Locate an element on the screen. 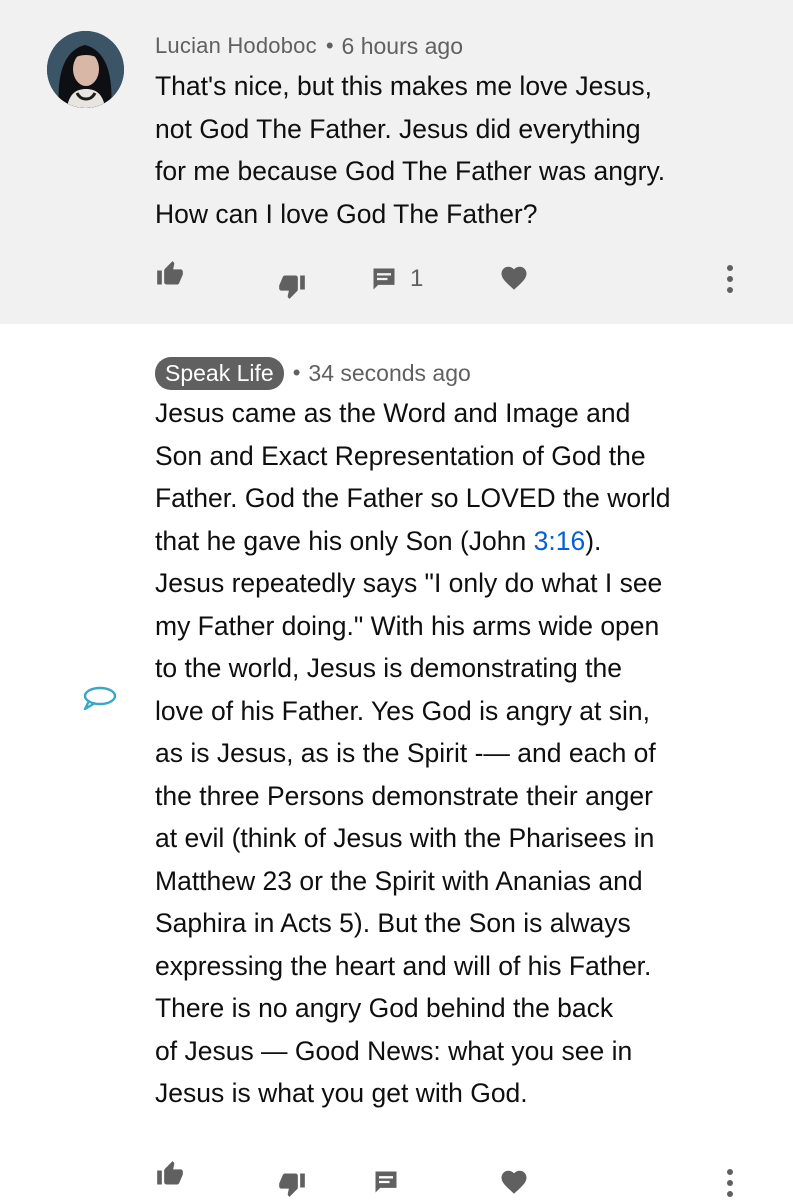  comment-header: Speak Life • 34 seconds ago is located at coordinates (313, 373).